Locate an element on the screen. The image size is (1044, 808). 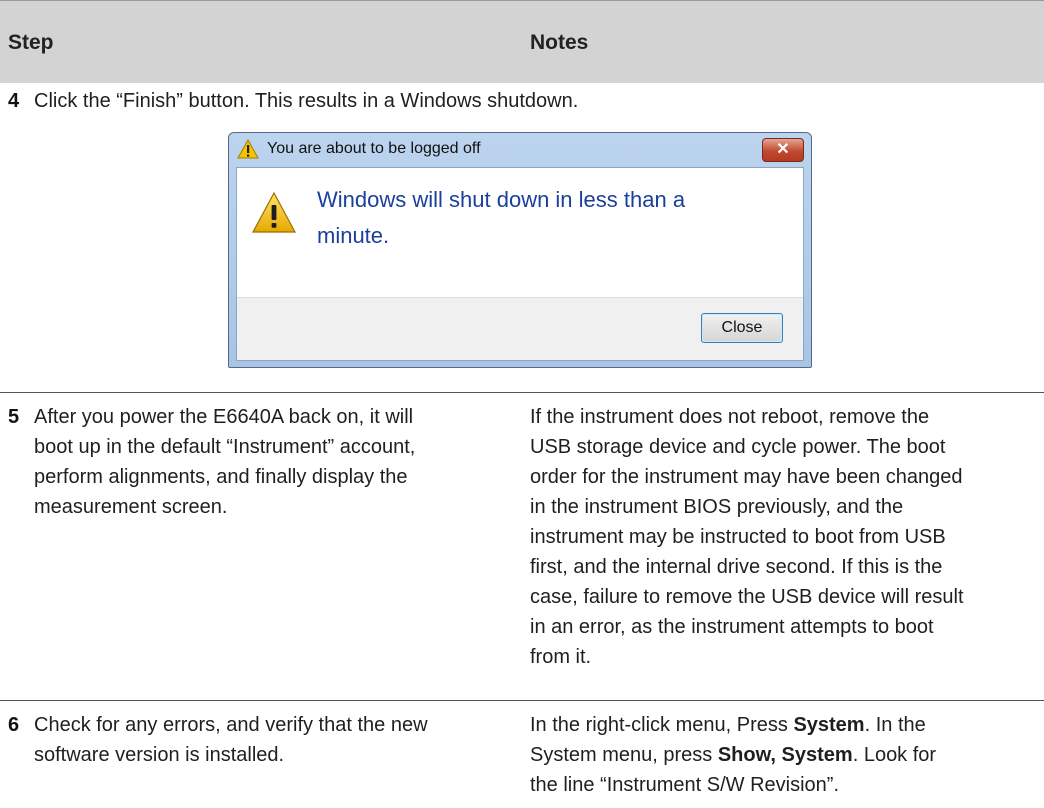
step-6-line: software version is installed. is located at coordinates (159, 755).